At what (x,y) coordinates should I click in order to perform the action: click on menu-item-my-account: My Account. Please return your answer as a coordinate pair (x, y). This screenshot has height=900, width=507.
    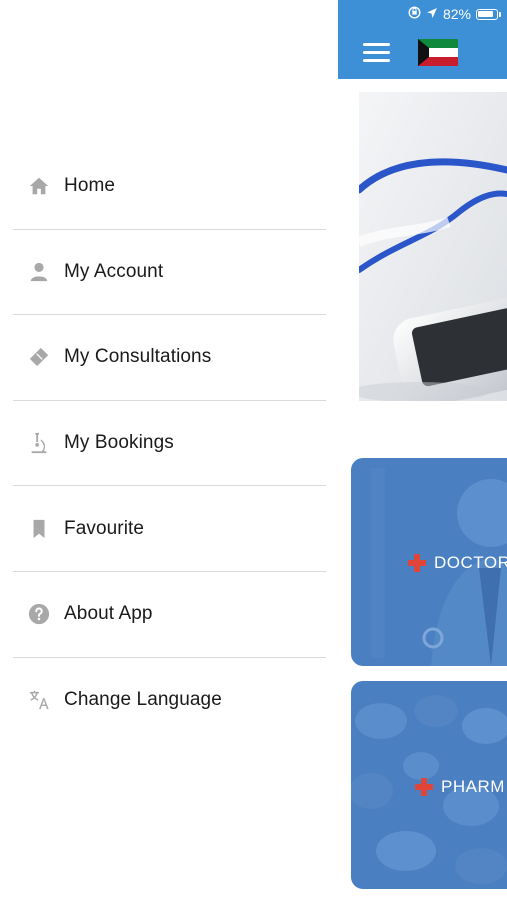
    Looking at the image, I should click on (169, 273).